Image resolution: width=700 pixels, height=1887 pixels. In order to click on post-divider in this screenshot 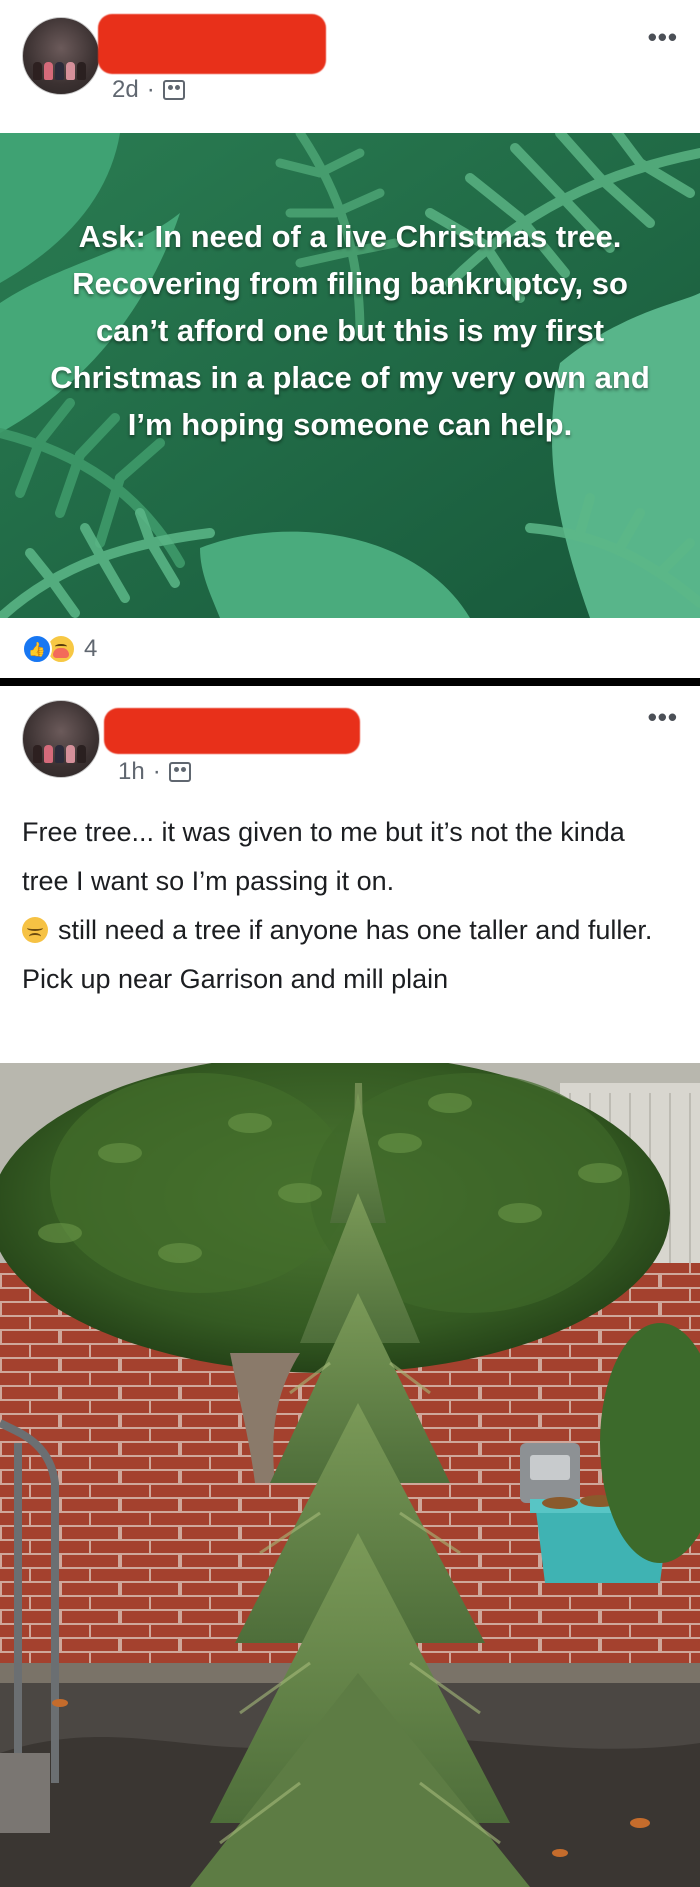, I will do `click(350, 682)`.